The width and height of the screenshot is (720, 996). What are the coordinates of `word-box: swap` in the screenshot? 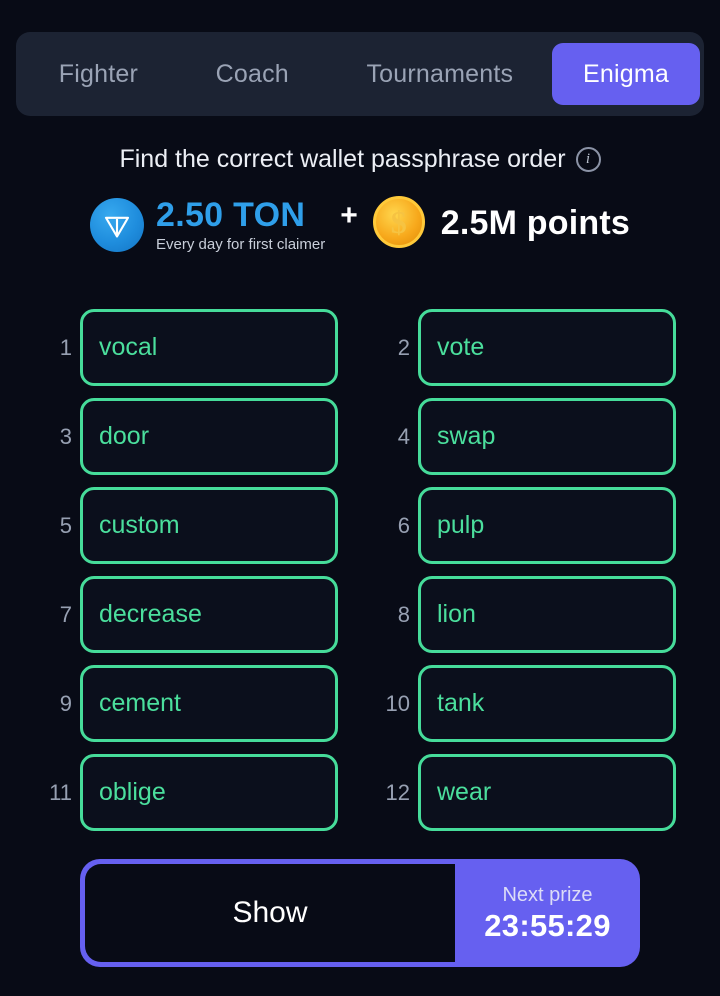 It's located at (547, 436).